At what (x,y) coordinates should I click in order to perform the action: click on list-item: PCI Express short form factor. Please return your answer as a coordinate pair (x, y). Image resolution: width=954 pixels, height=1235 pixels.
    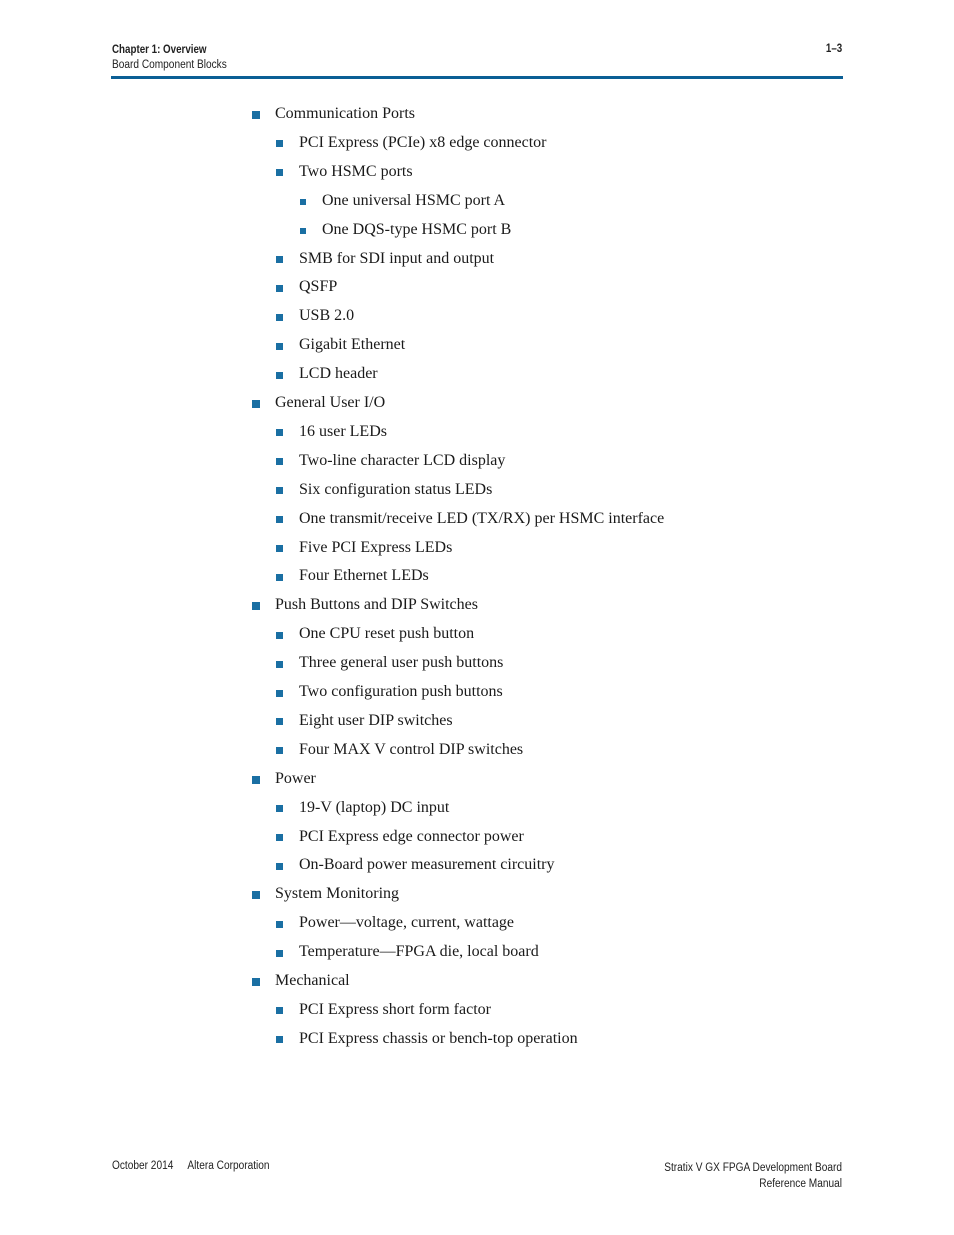
    Looking at the image, I should click on (395, 1009).